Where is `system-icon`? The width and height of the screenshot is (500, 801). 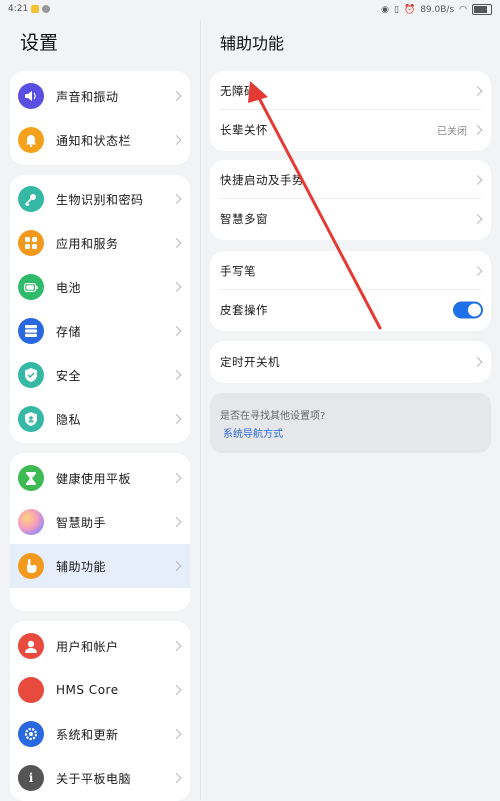 system-icon is located at coordinates (31, 734).